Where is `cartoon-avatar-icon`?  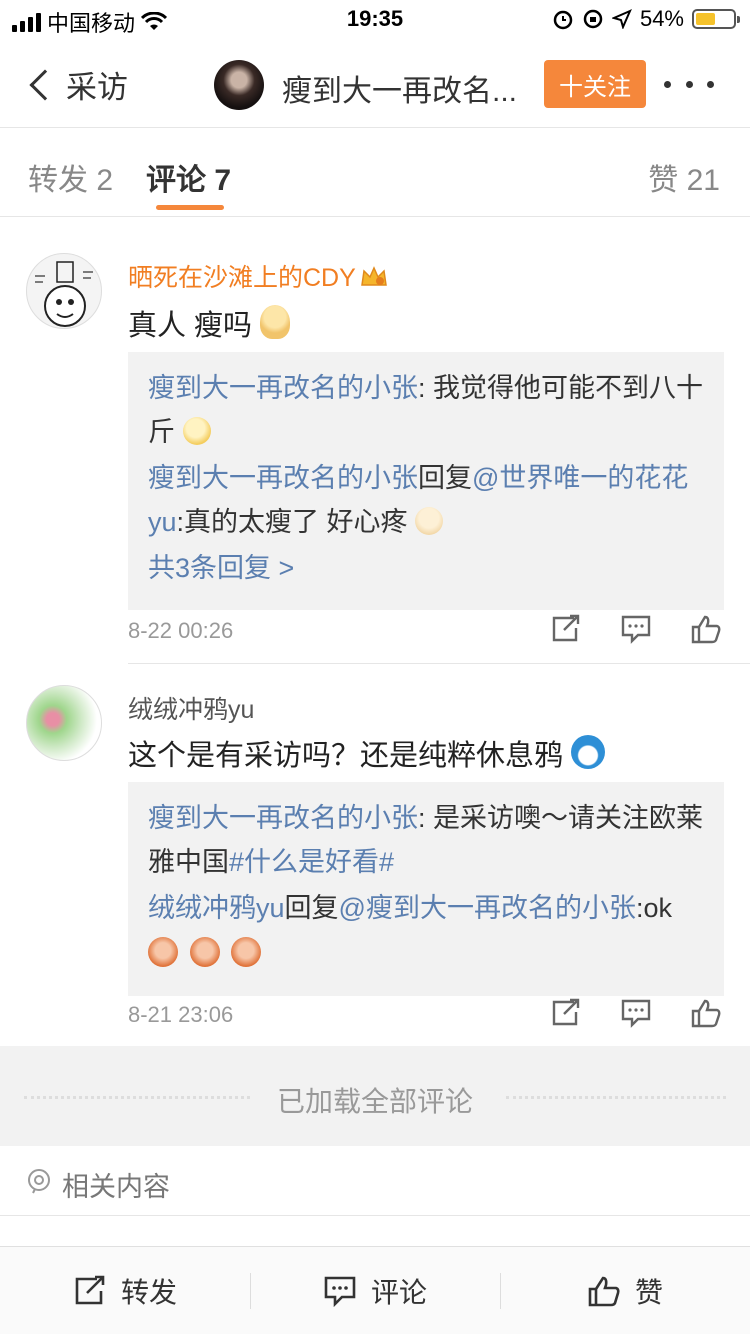
cartoon-avatar-icon is located at coordinates (64, 294).